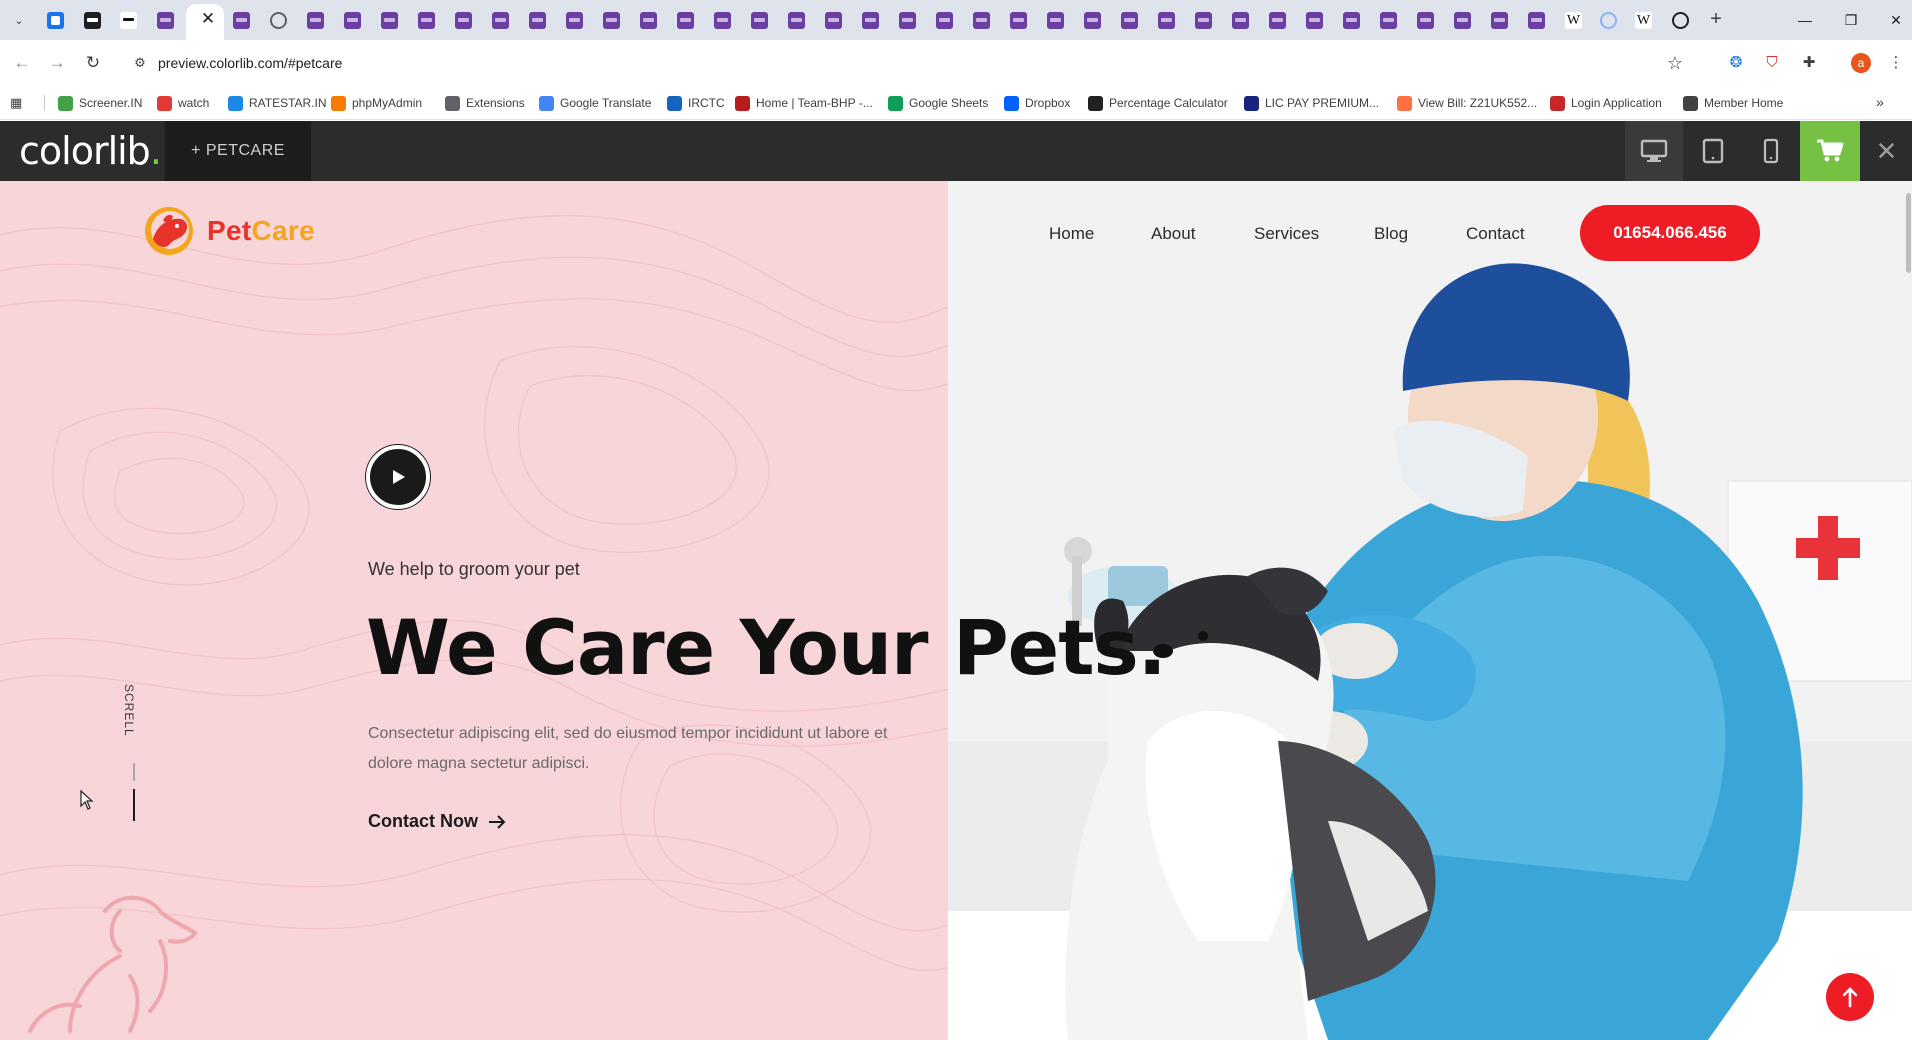 Image resolution: width=1912 pixels, height=1040 pixels. What do you see at coordinates (1809, 63) in the screenshot?
I see `puzzle-extensions-icon: ✚` at bounding box center [1809, 63].